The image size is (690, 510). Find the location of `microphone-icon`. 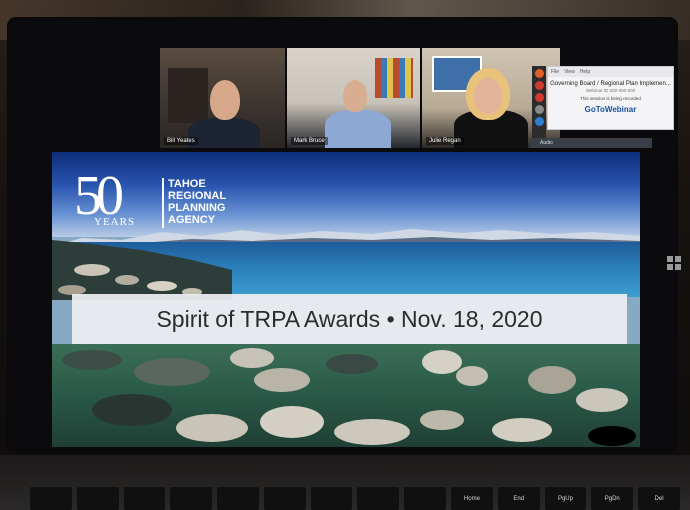

microphone-icon is located at coordinates (539, 85).